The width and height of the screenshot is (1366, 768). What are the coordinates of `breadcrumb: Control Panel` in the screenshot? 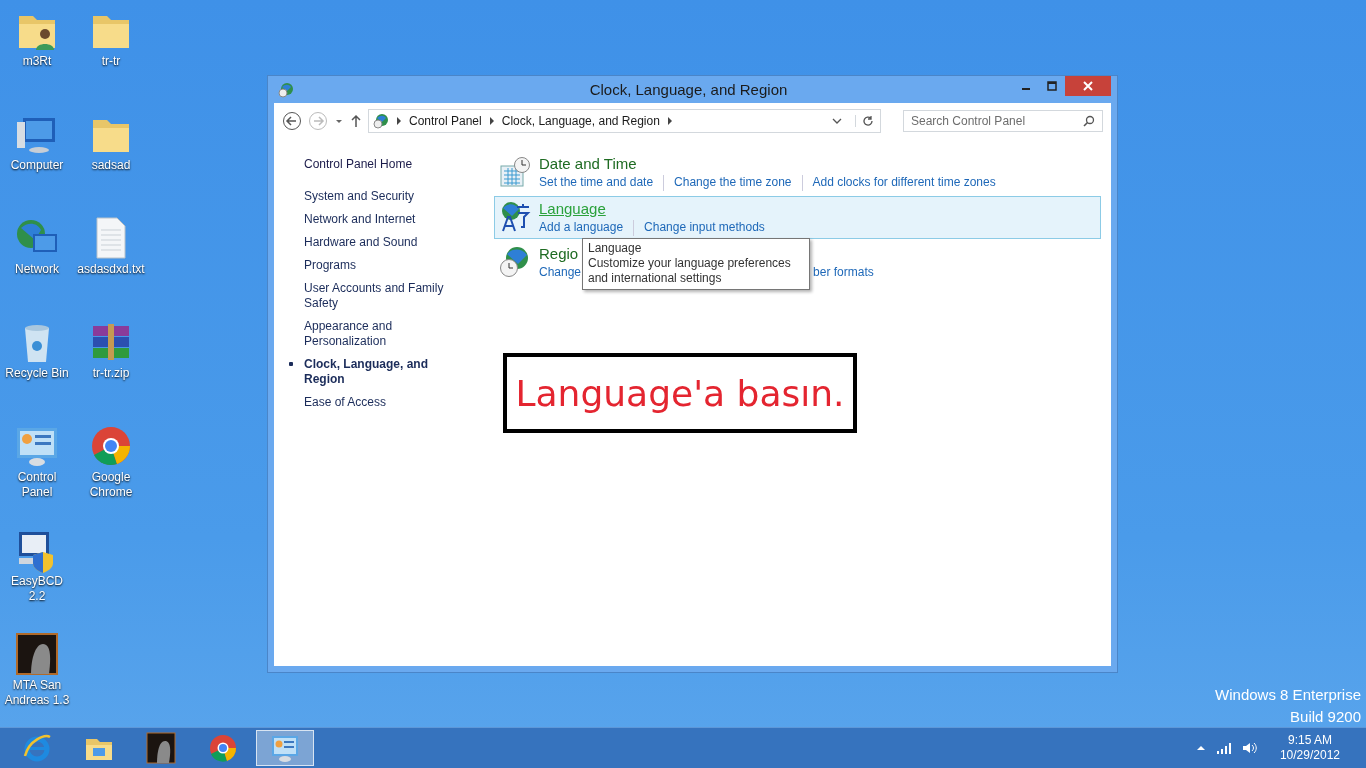 It's located at (445, 121).